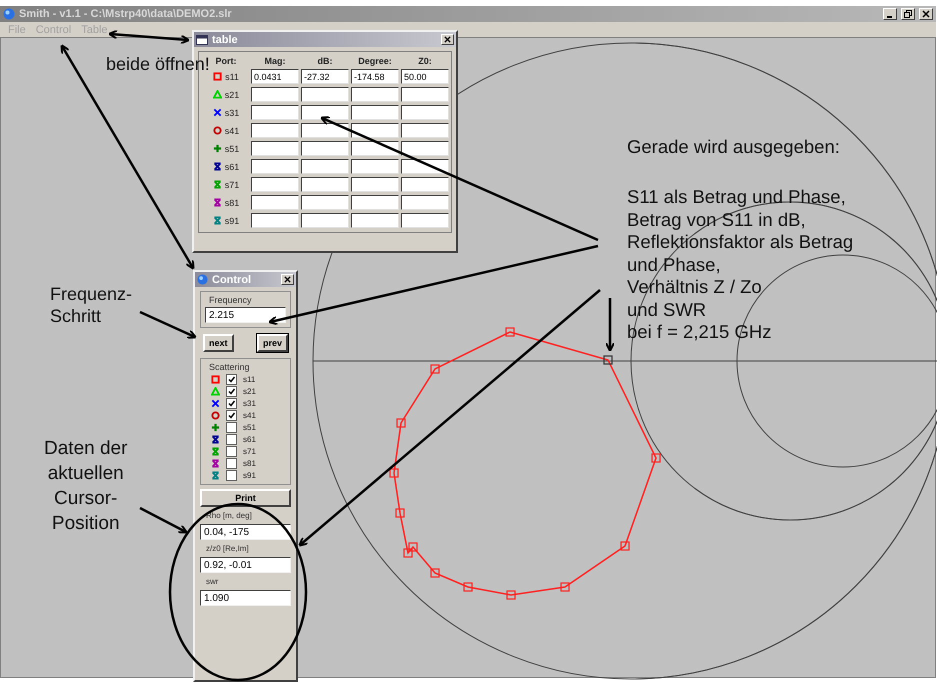  Describe the element at coordinates (249, 403) in the screenshot. I see `checkbox-label: s31` at that location.